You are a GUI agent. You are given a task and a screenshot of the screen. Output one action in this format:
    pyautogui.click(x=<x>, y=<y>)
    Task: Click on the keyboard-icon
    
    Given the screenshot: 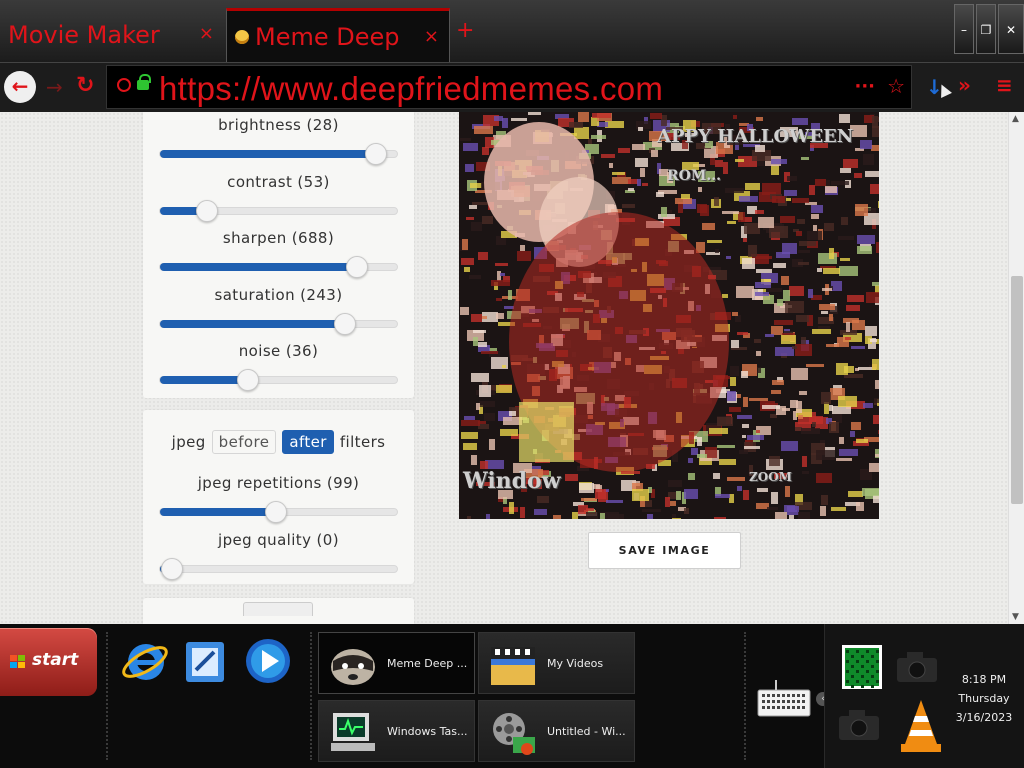 What is the action you would take?
    pyautogui.click(x=784, y=699)
    